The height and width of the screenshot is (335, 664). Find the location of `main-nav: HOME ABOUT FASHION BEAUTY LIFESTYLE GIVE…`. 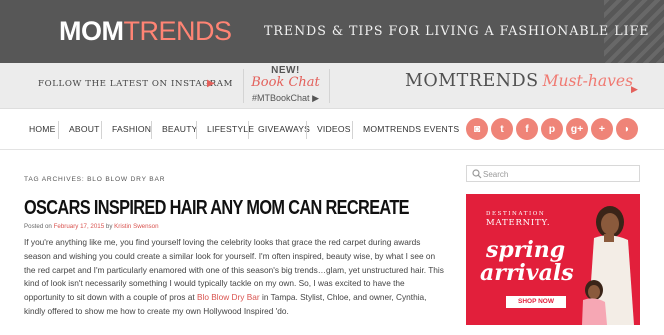

main-nav: HOME ABOUT FASHION BEAUTY LIFESTYLE GIVE… is located at coordinates (332, 130).